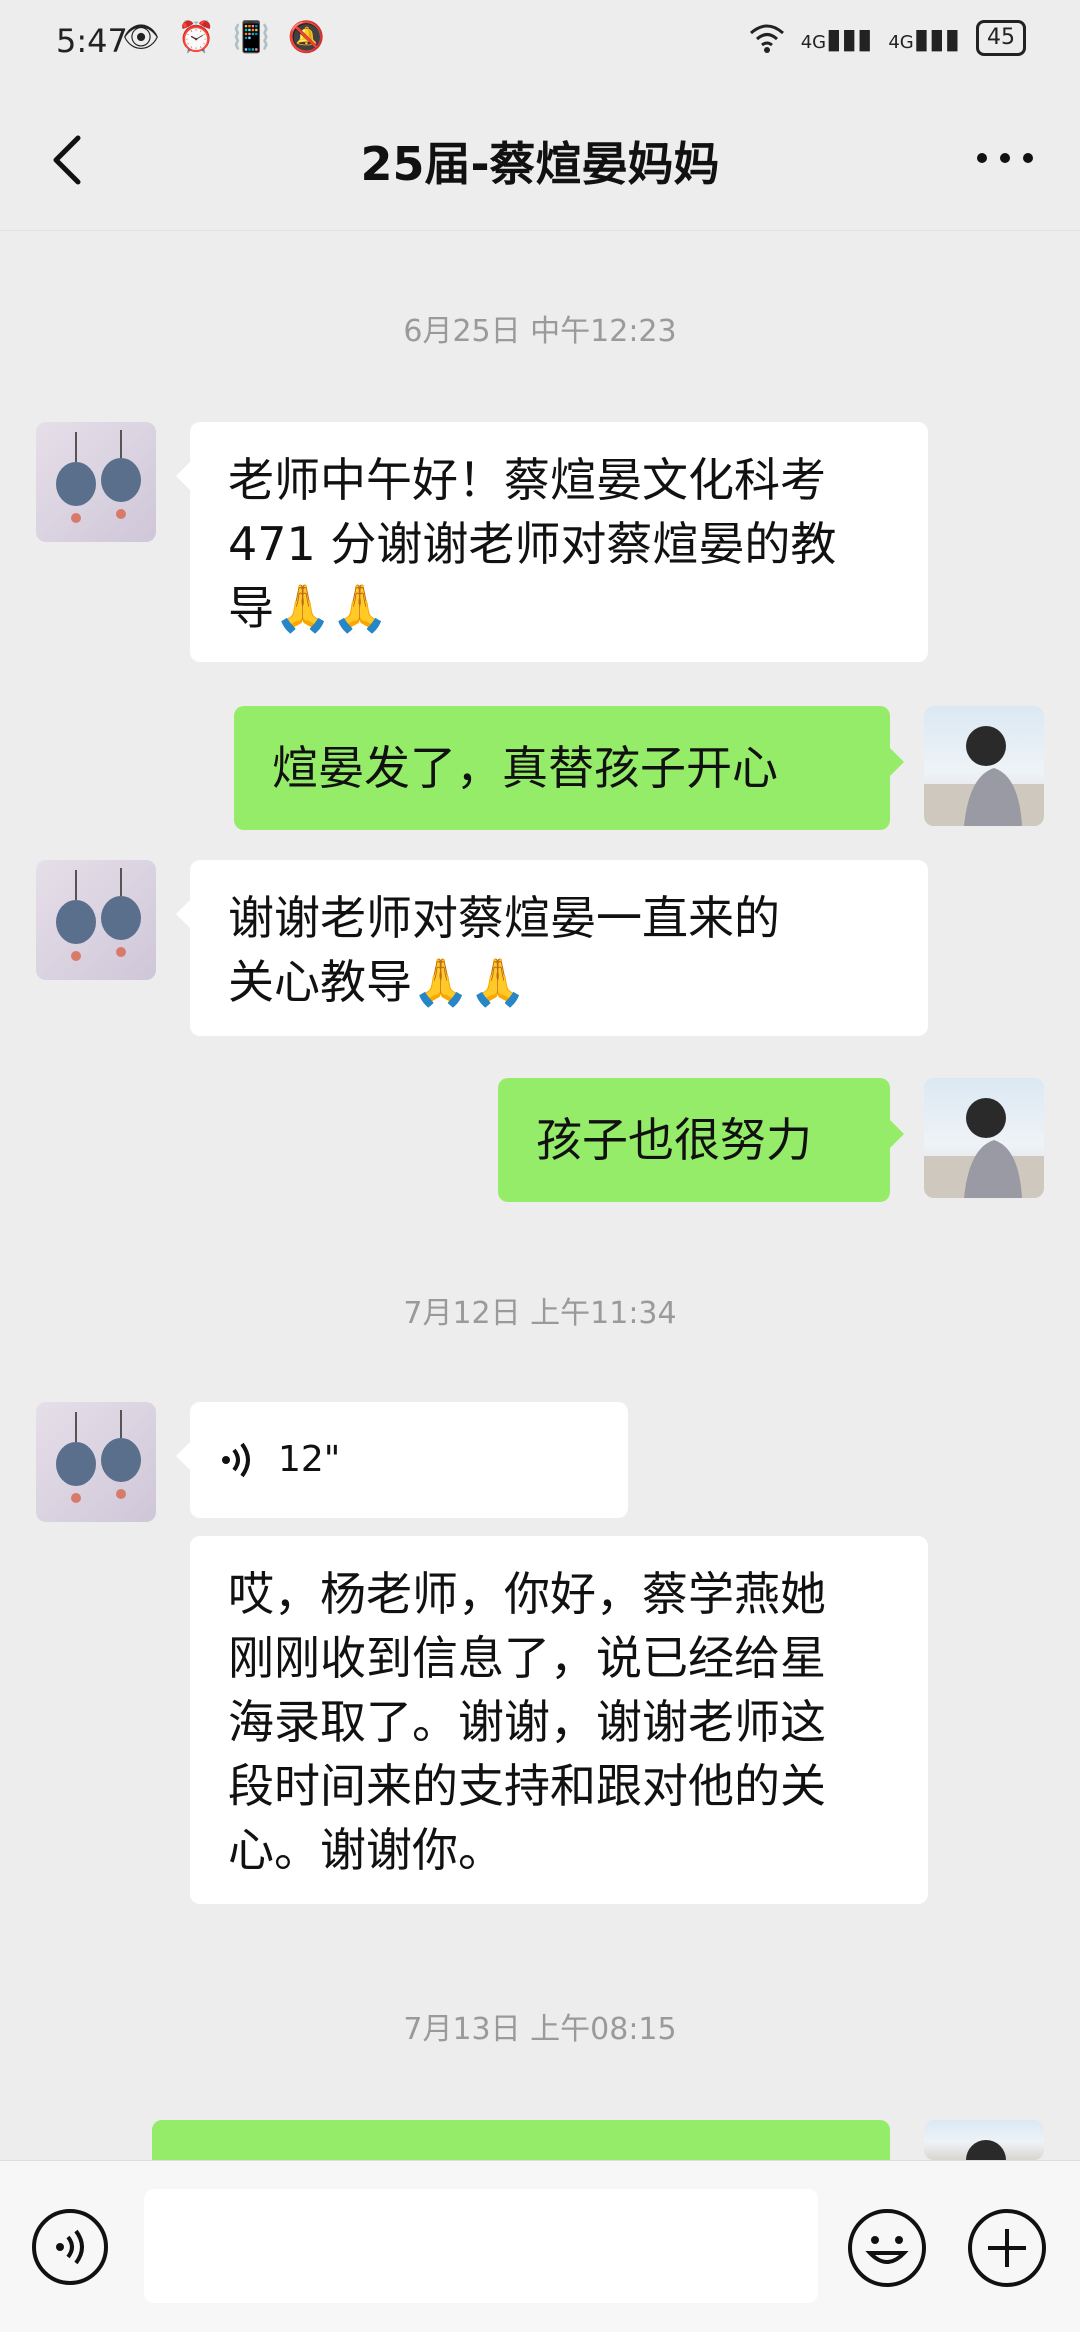  I want to click on status-left-icons: 👁 ⏰ 📳 🔕, so click(225, 37).